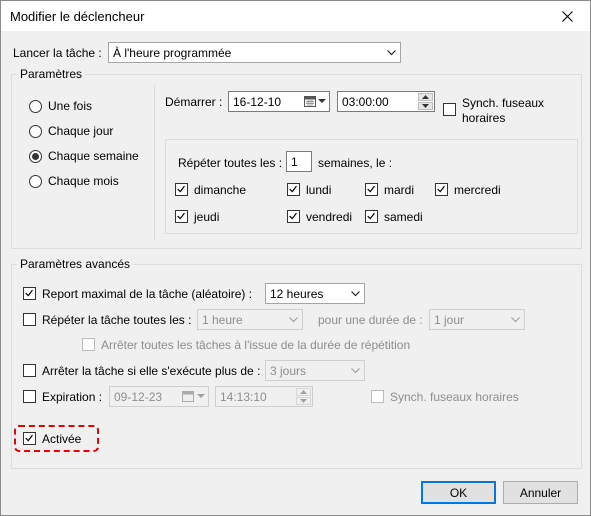 The image size is (591, 516). What do you see at coordinates (57, 53) in the screenshot?
I see `launch-label: Lancer la tâche :` at bounding box center [57, 53].